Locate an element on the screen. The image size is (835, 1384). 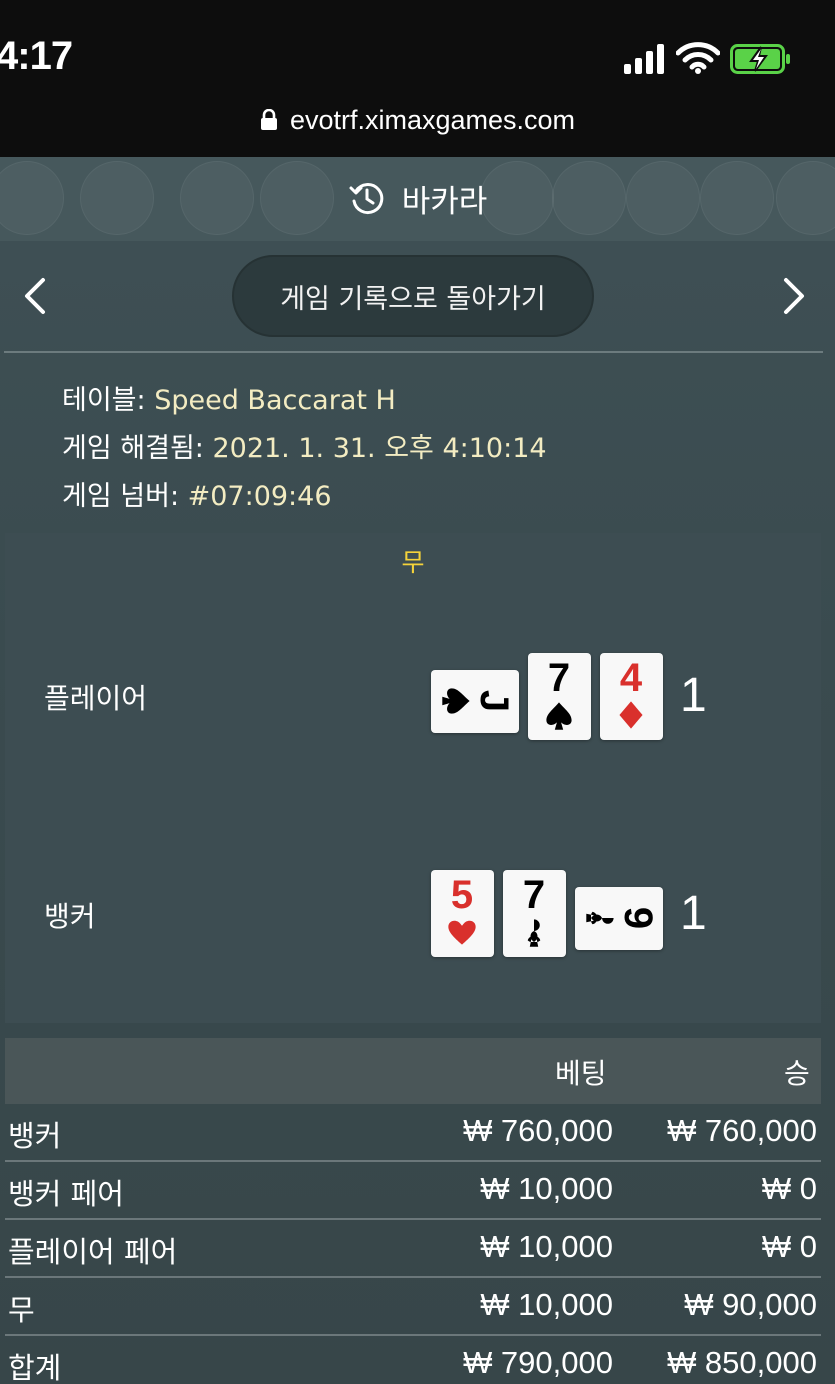
playing-card: 9 is located at coordinates (619, 918).